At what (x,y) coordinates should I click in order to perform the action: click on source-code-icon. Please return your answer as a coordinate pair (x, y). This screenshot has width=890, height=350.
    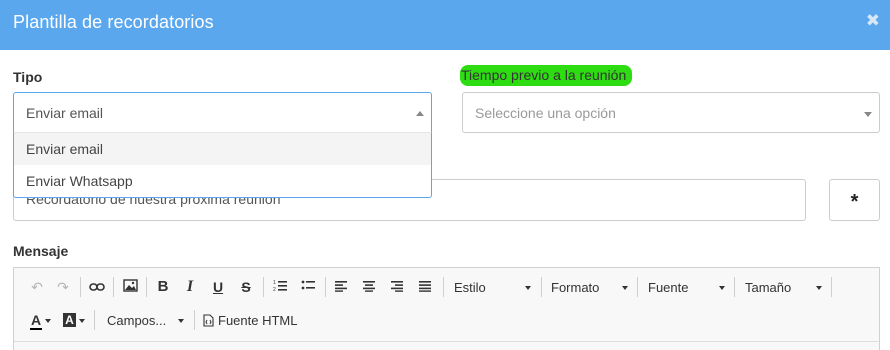
    Looking at the image, I should click on (208, 322).